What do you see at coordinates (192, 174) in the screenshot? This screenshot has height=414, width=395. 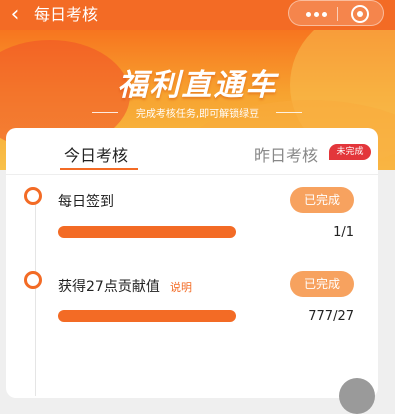 I see `tab-divider` at bounding box center [192, 174].